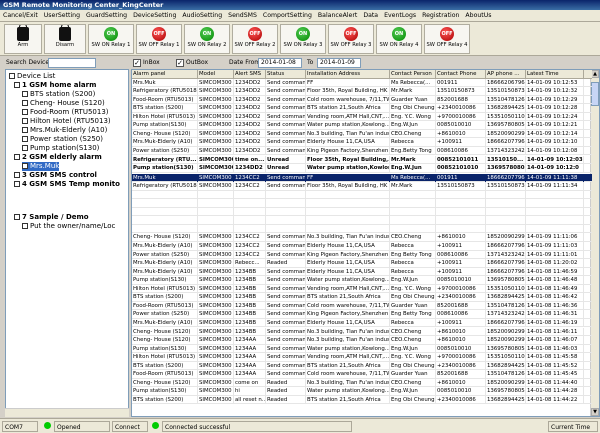 The height and width of the screenshot is (433, 600). What do you see at coordinates (68, 226) in the screenshot?
I see `tree-item: Put the owner/name/Loc` at bounding box center [68, 226].